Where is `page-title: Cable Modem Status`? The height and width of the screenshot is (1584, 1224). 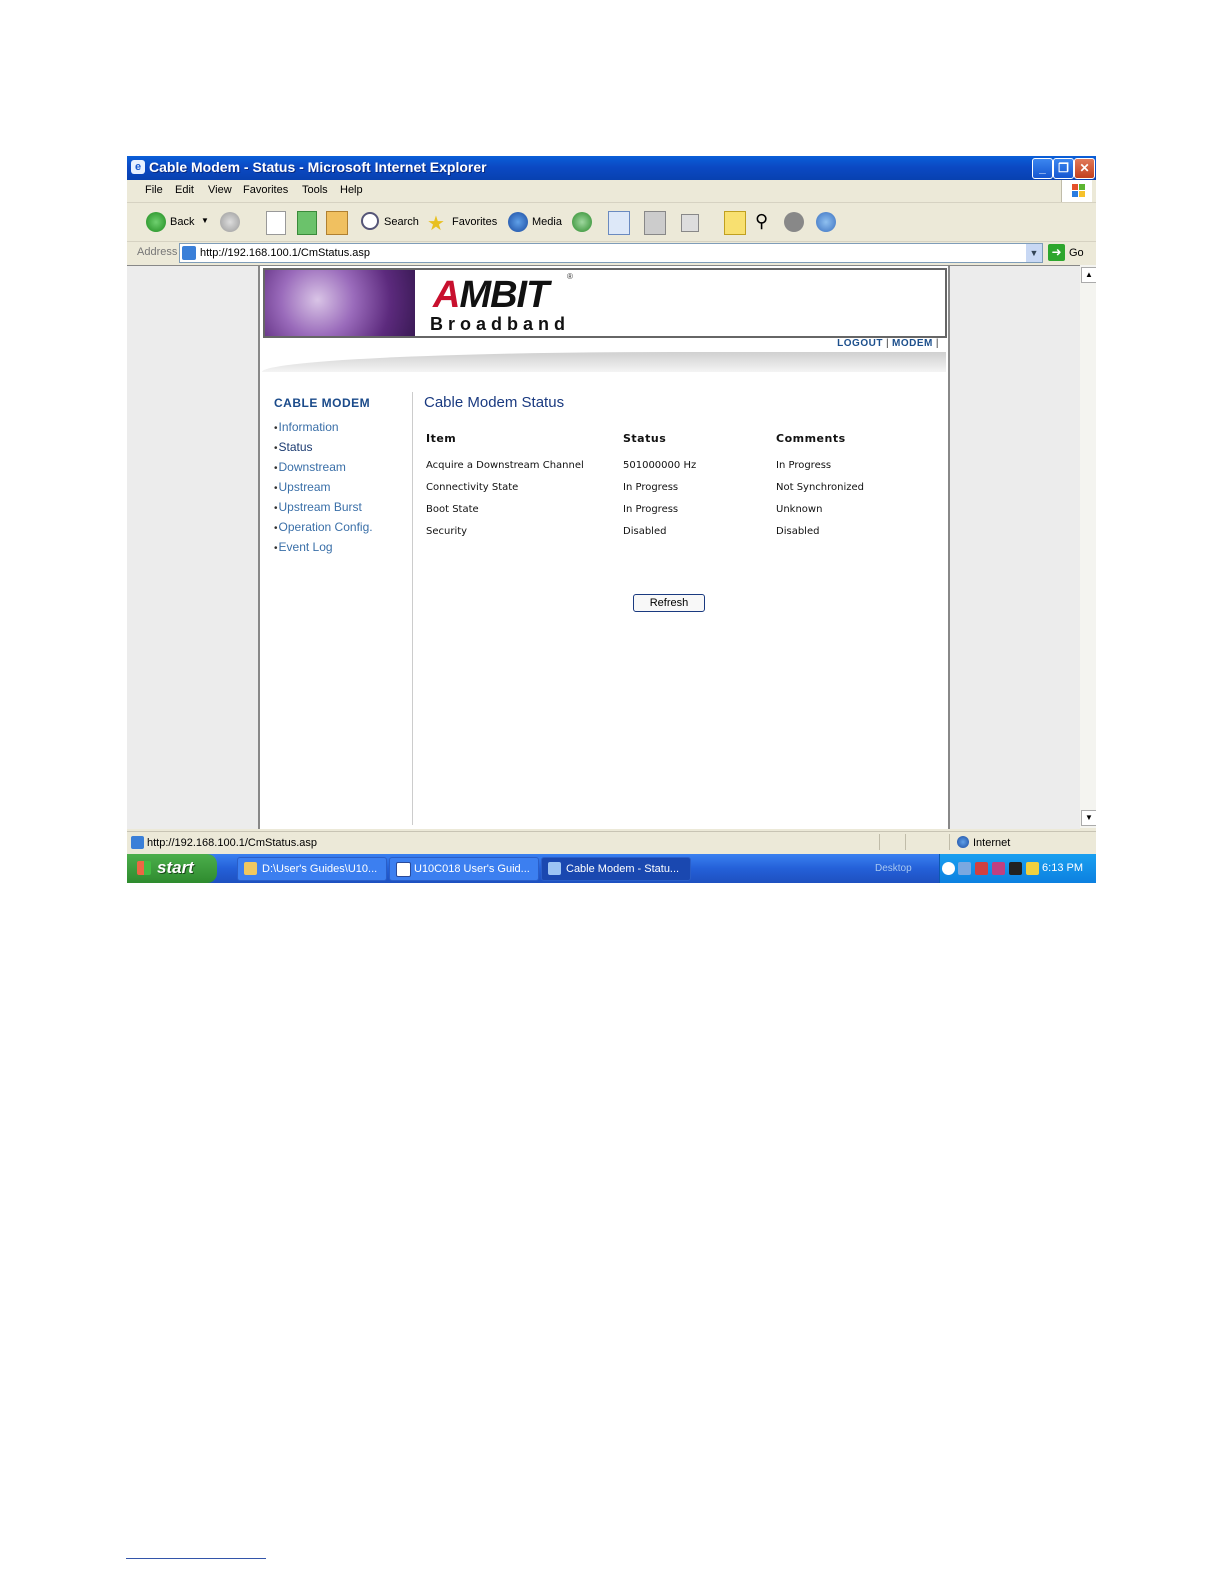 page-title: Cable Modem Status is located at coordinates (494, 402).